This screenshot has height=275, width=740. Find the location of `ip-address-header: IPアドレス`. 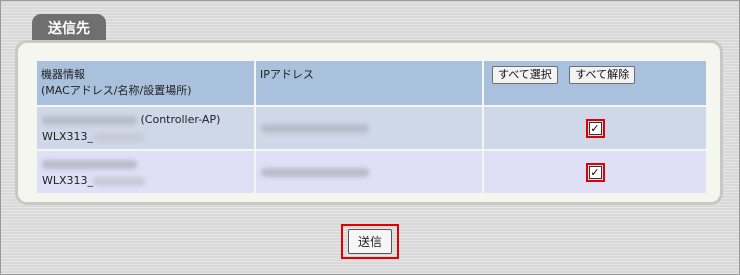

ip-address-header: IPアドレス is located at coordinates (369, 83).